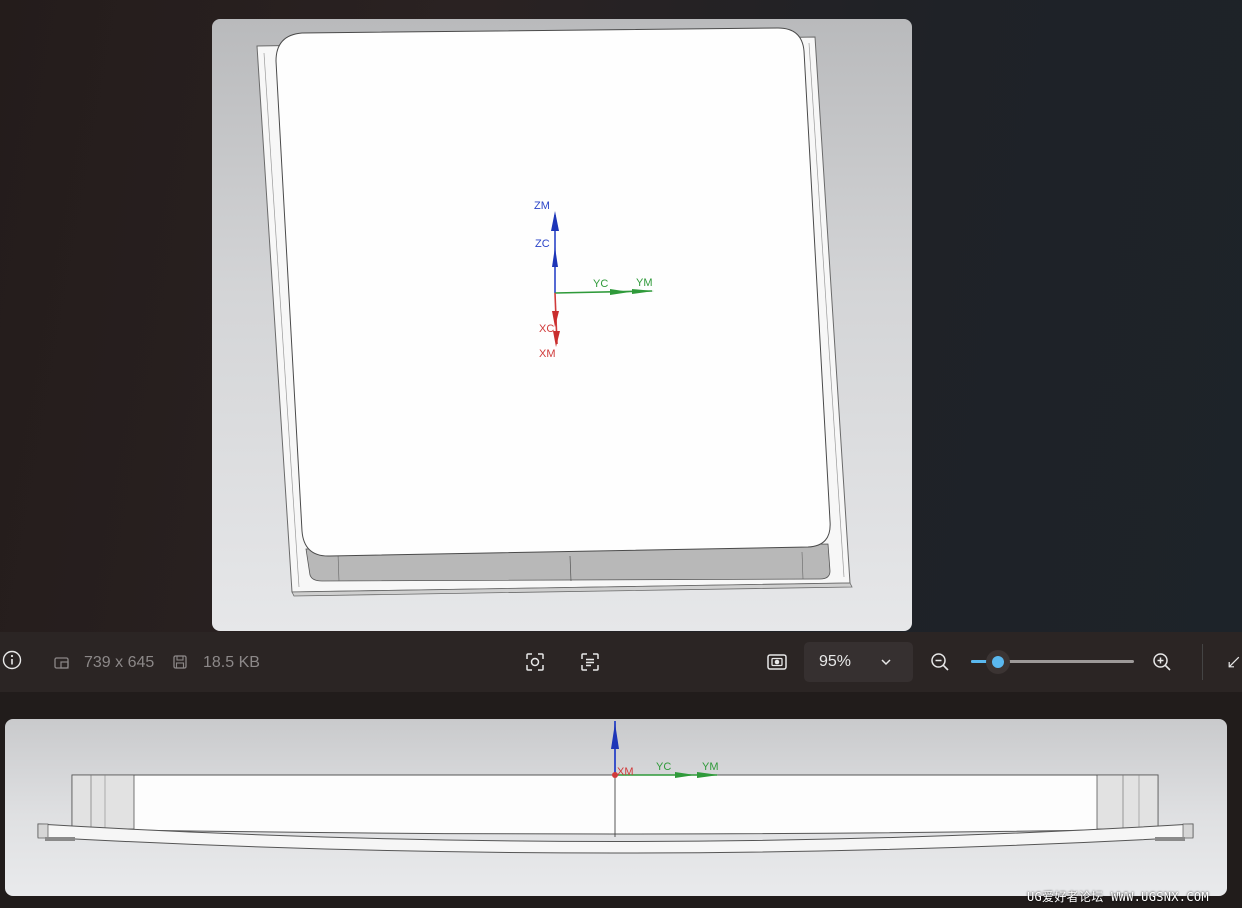  I want to click on image-size-icon, so click(62, 662).